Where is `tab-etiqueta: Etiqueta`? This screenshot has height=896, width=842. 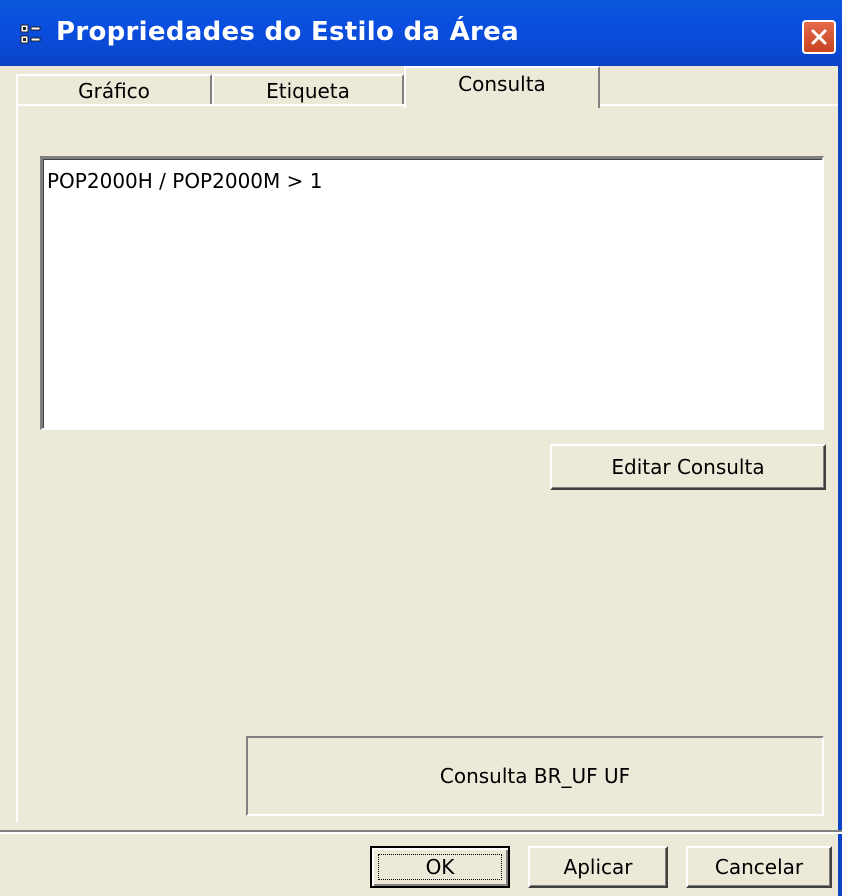 tab-etiqueta: Etiqueta is located at coordinates (308, 90).